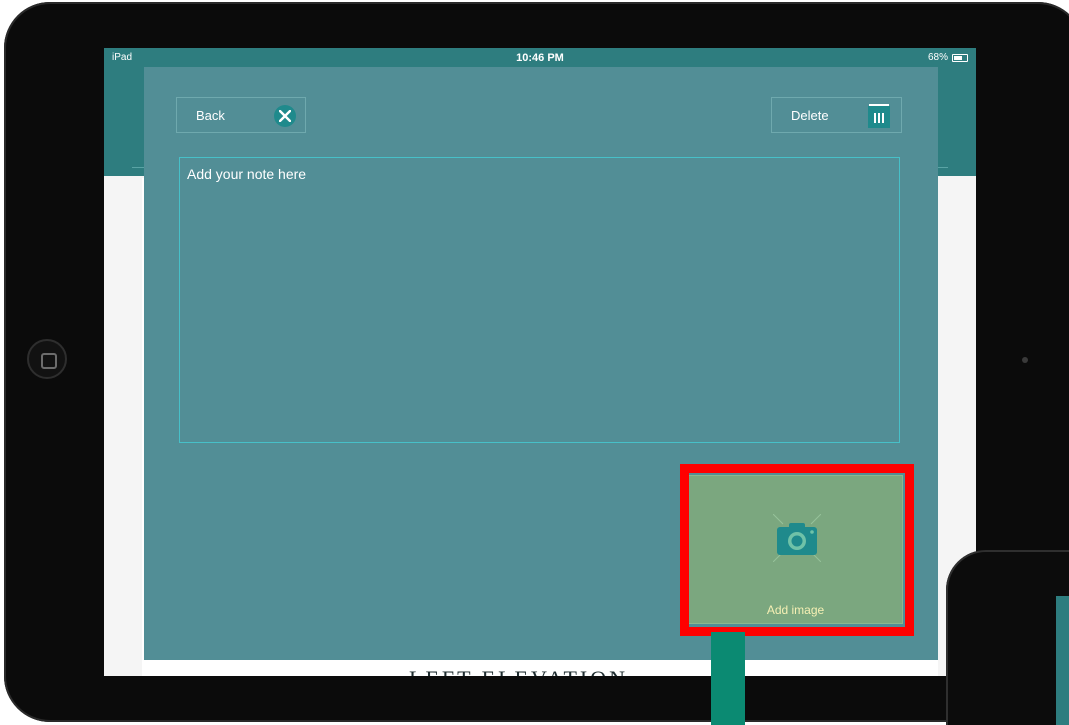 This screenshot has height=725, width=1069. I want to click on pointer-arrow, so click(728, 678).